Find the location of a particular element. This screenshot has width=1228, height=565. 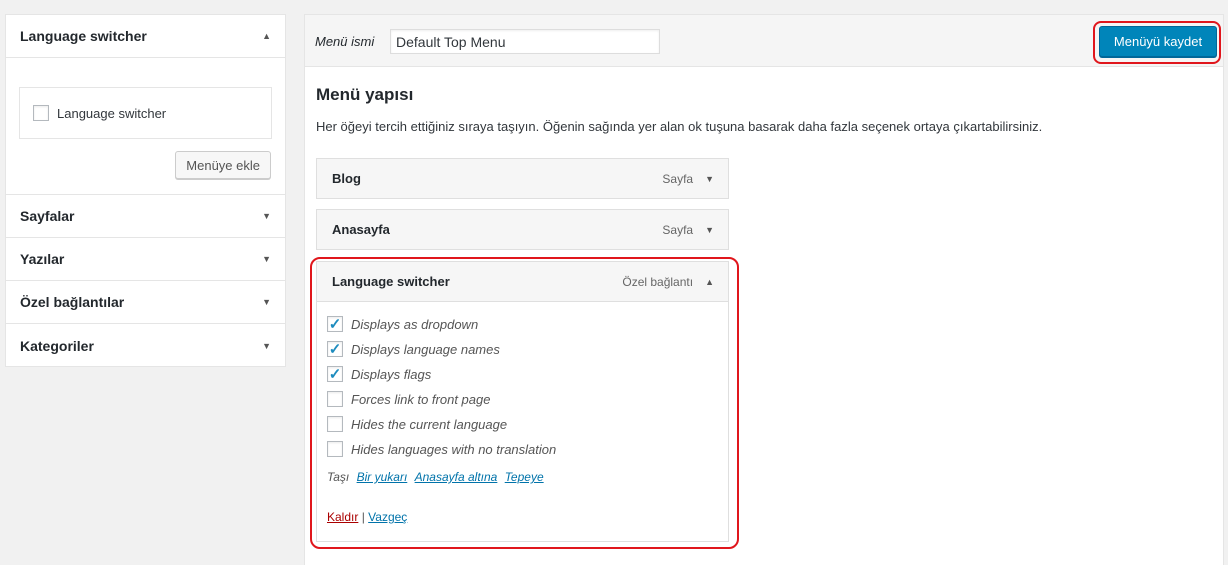

option-label: Displays language names is located at coordinates (425, 349).